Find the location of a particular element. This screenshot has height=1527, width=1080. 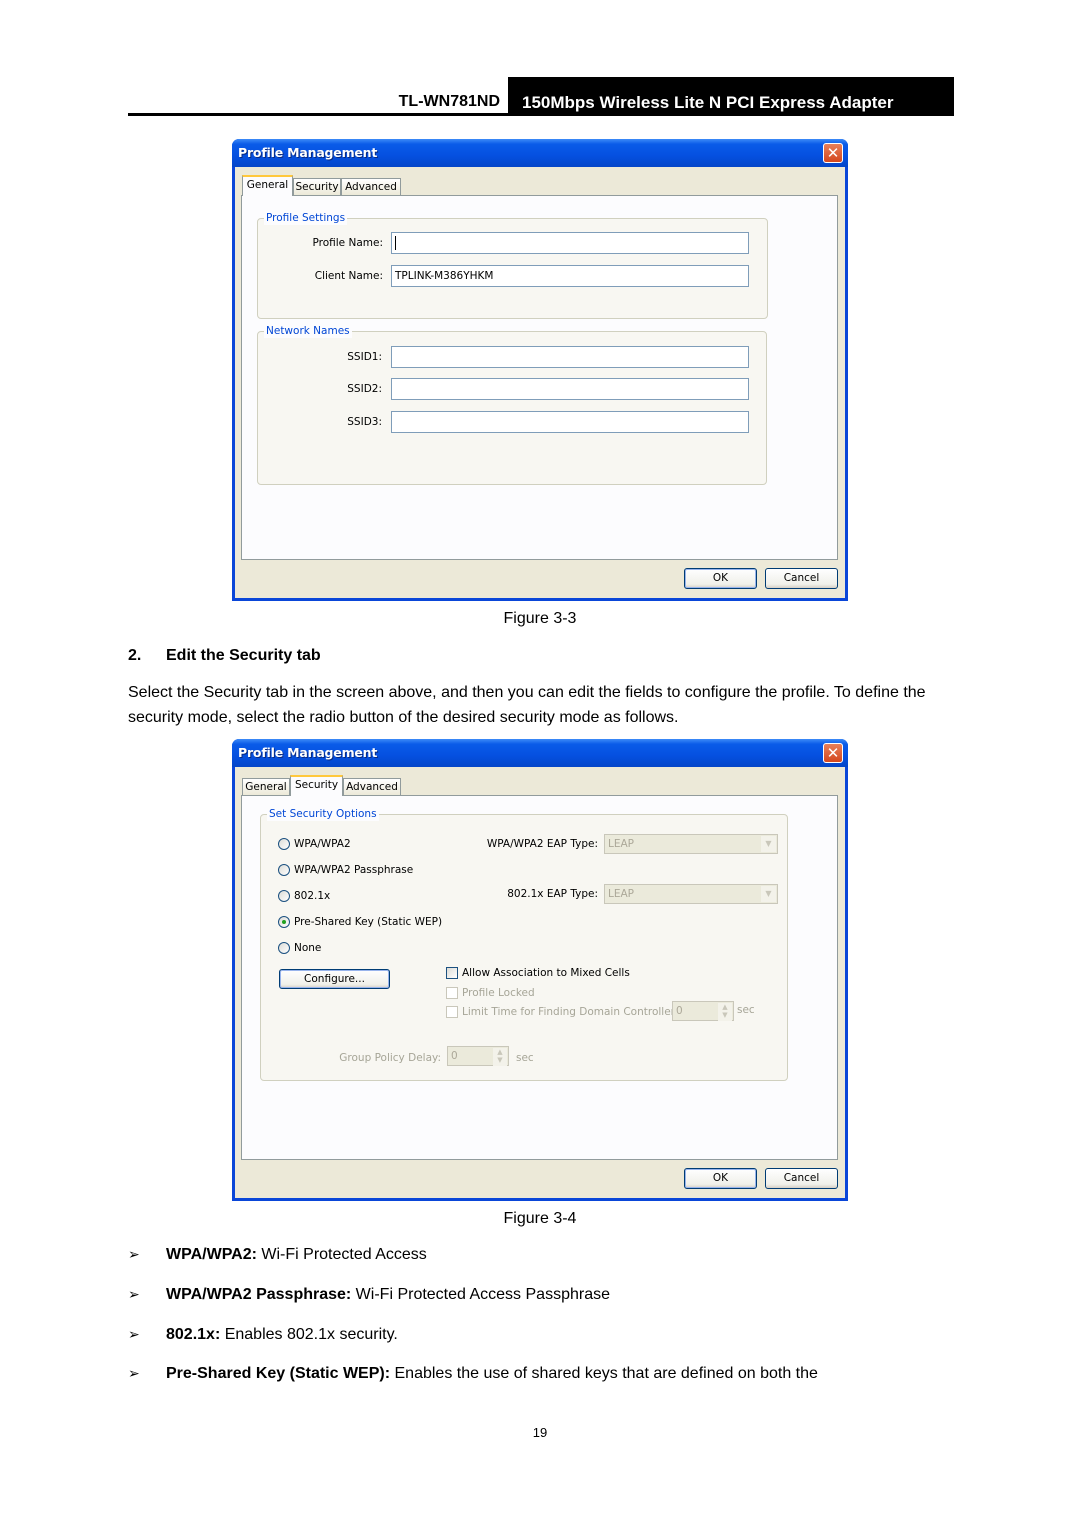

group-policy-delay-unit: sec is located at coordinates (525, 1058).